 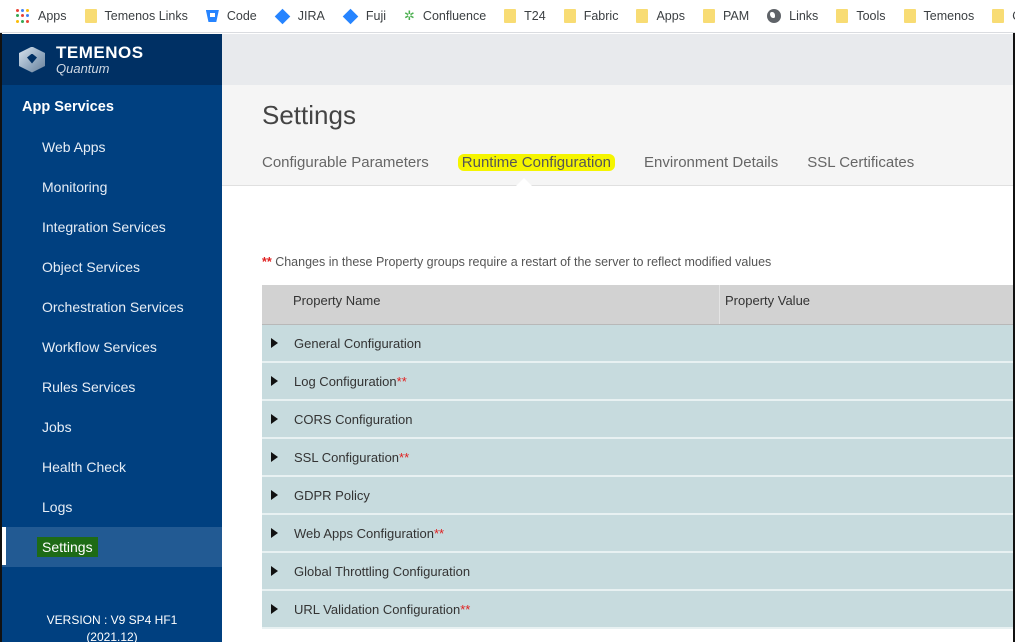 What do you see at coordinates (938, 16) in the screenshot?
I see `bookmark-temenos: Temenos` at bounding box center [938, 16].